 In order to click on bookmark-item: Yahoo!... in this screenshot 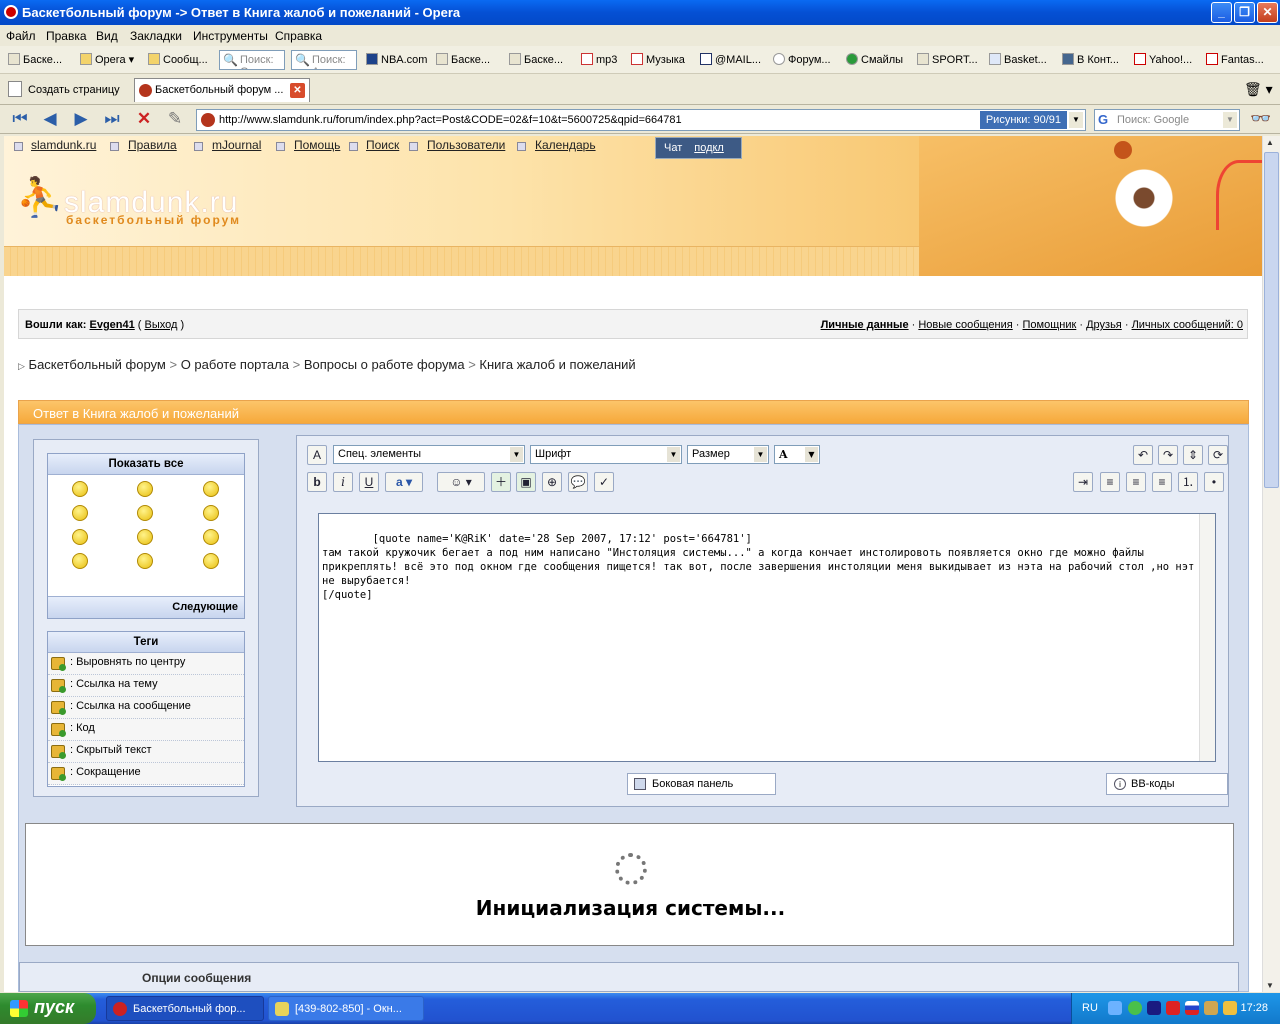, I will do `click(1163, 59)`.